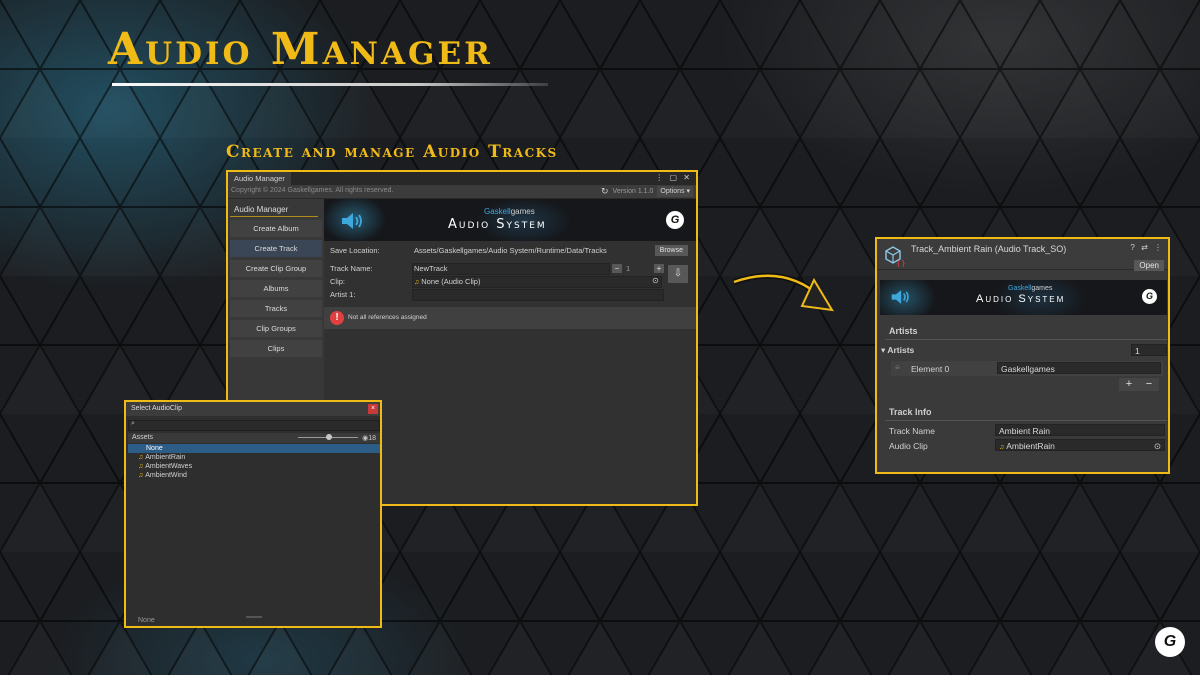 The width and height of the screenshot is (1200, 675). What do you see at coordinates (166, 475) in the screenshot?
I see `list-item-label: AmbientWind` at bounding box center [166, 475].